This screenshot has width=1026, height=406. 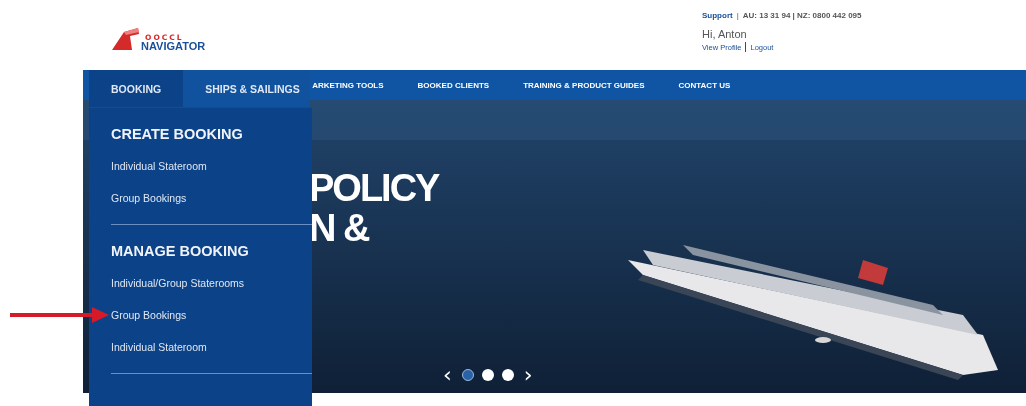 What do you see at coordinates (177, 134) in the screenshot?
I see `menu-heading: CREATE BOOKING` at bounding box center [177, 134].